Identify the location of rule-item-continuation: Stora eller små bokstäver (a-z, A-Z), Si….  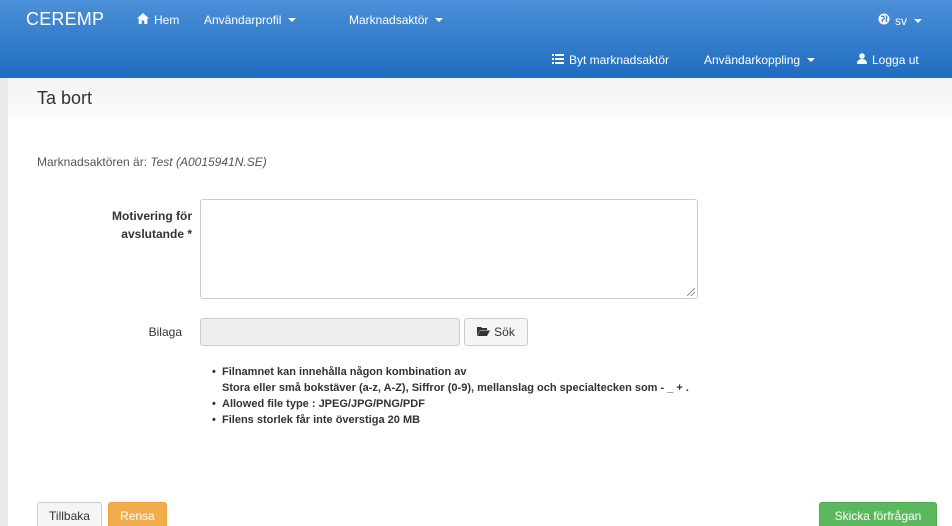
(455, 388).